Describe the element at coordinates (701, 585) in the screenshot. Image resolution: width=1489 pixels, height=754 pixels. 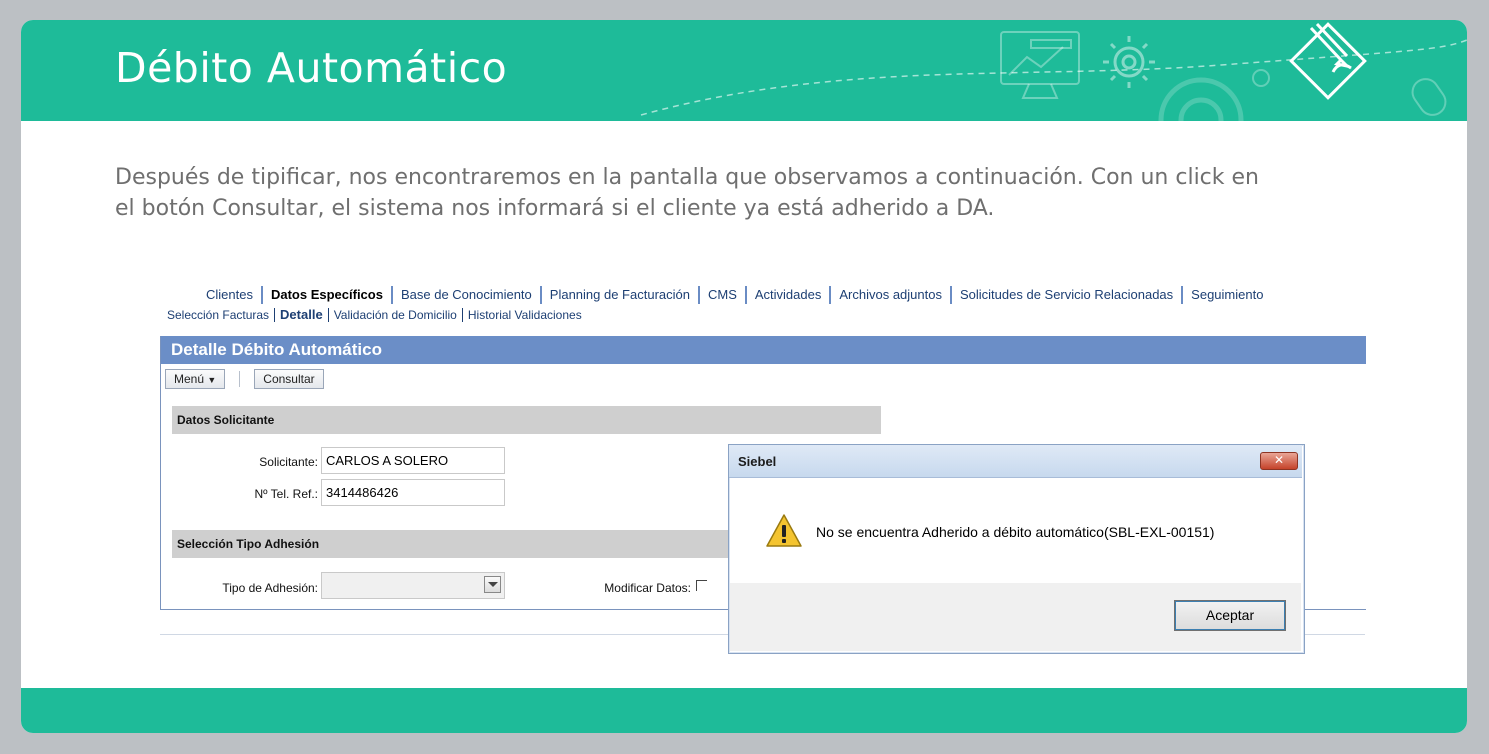
I see `modificar-datos-checkbox` at that location.